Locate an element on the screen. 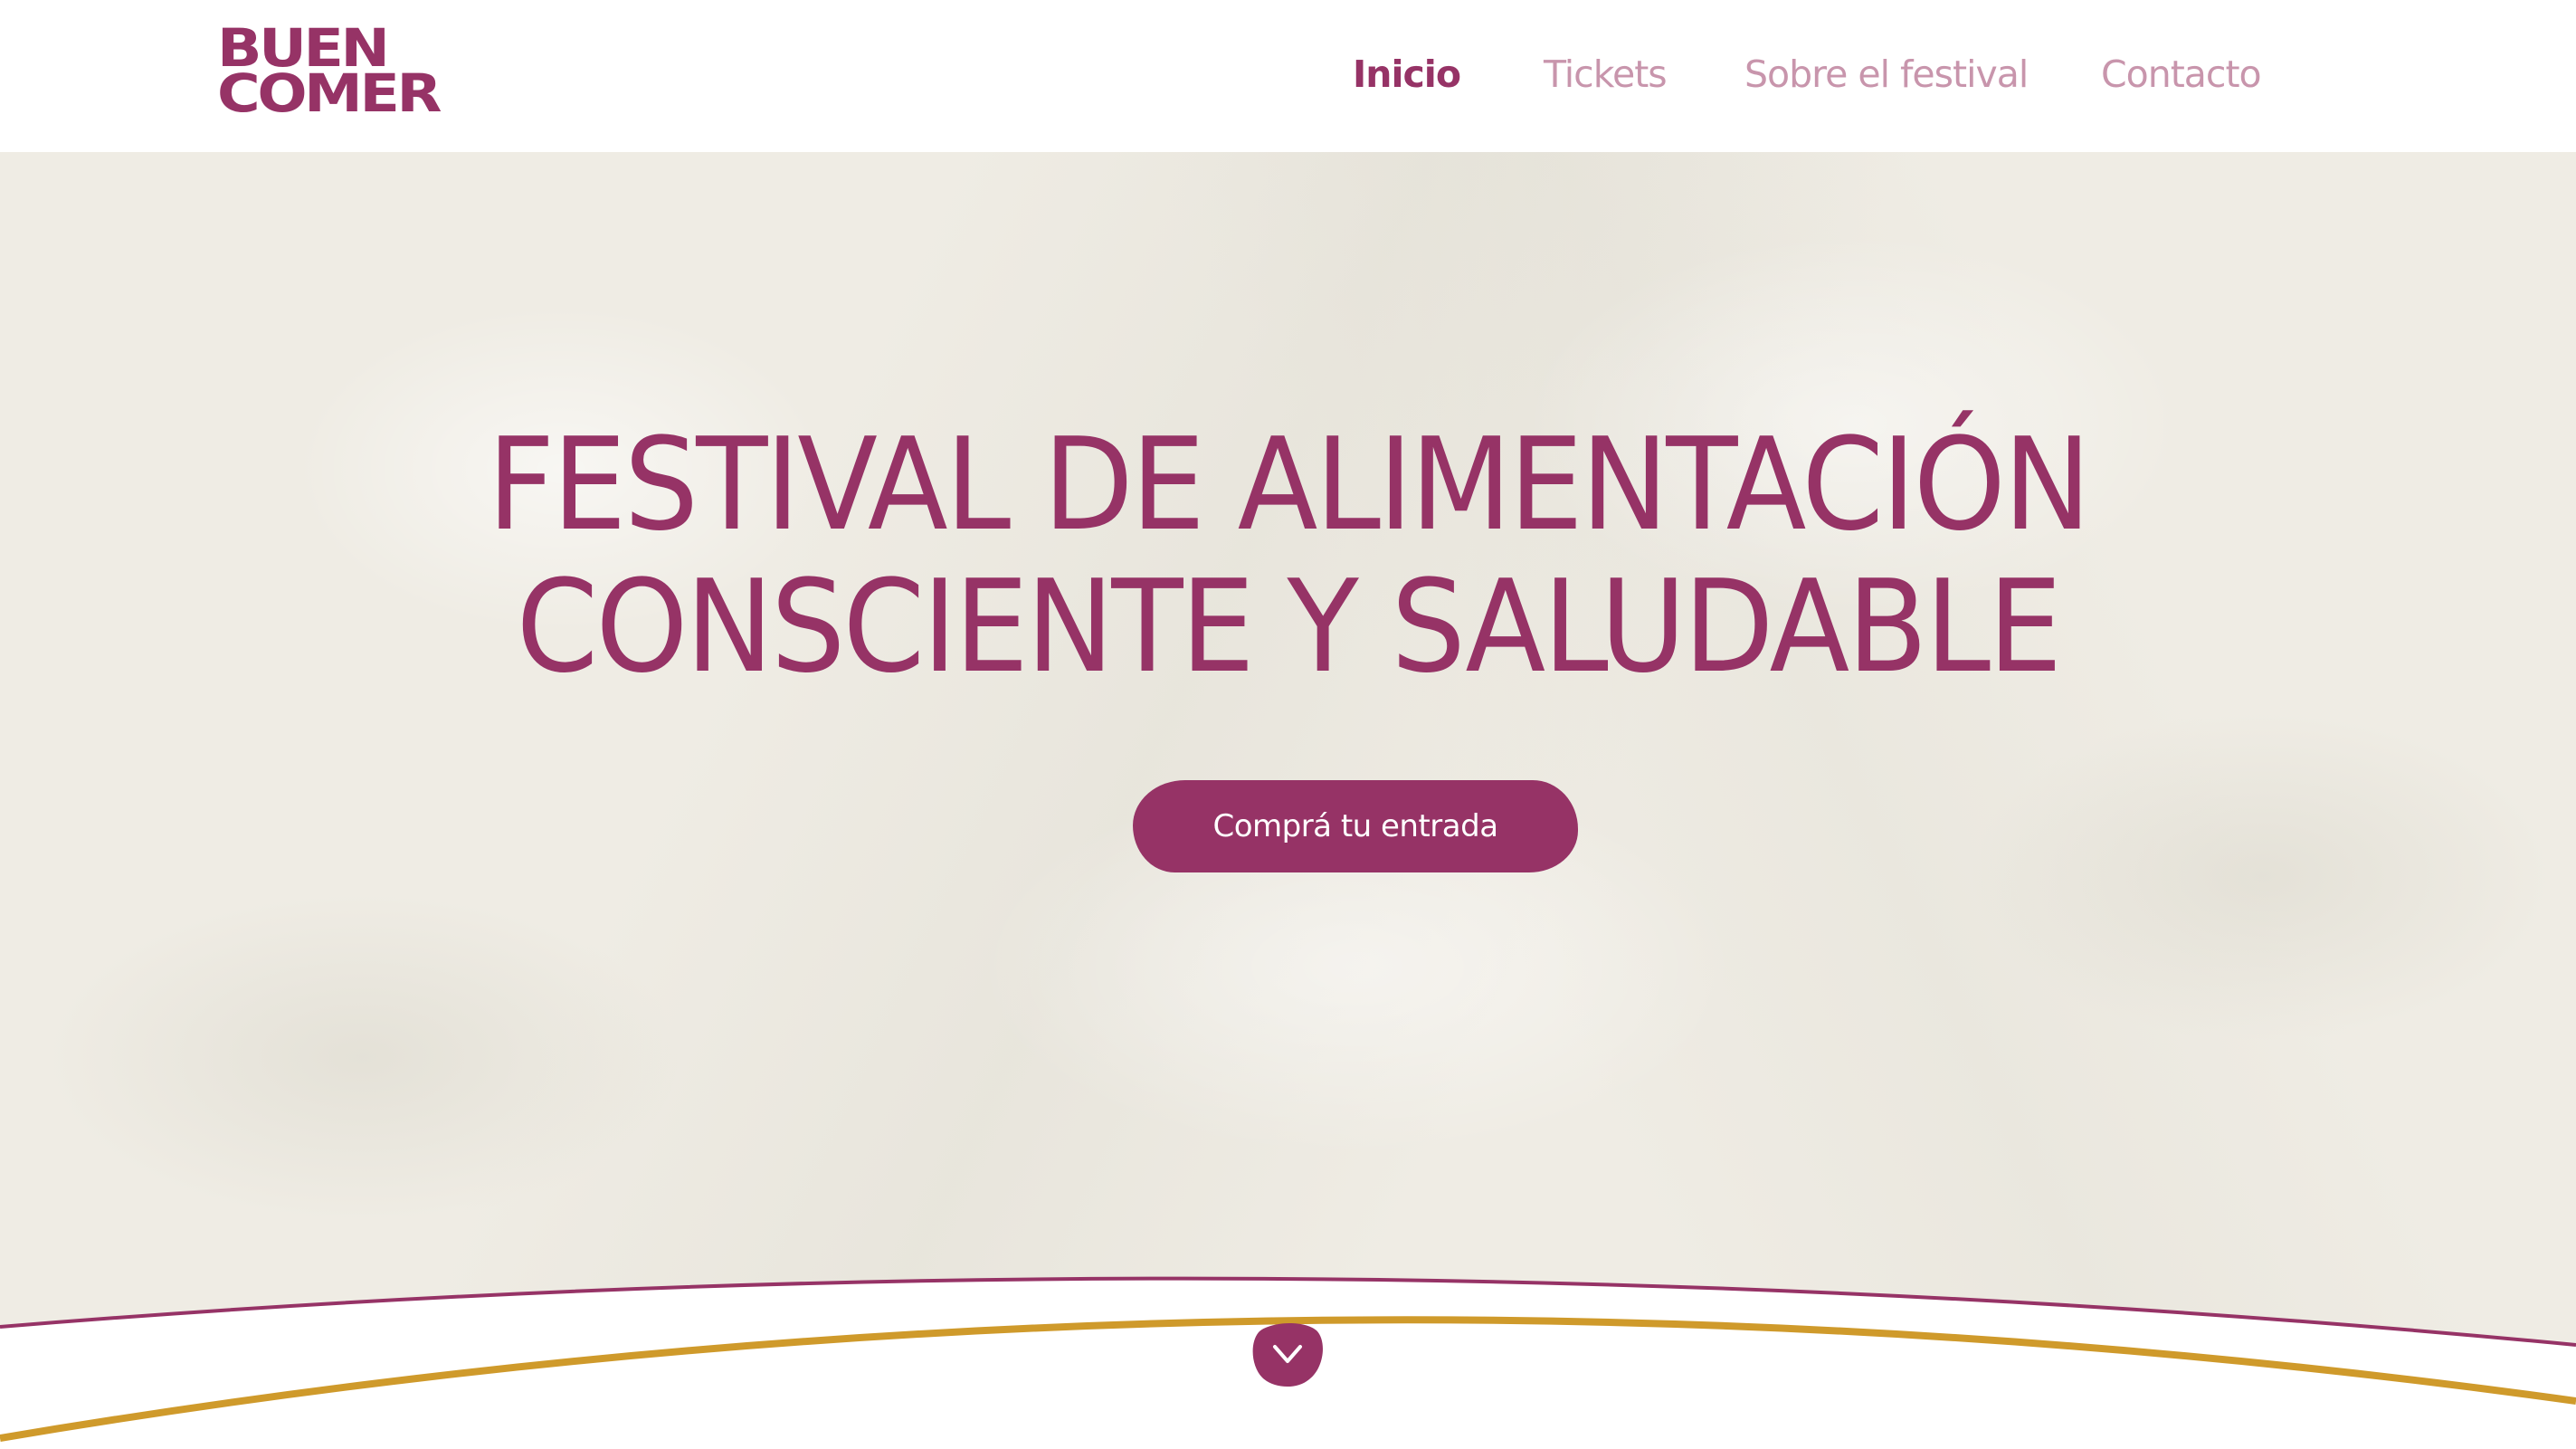  nav-item-sobre-el-festival: Sobre el festival is located at coordinates (1887, 74).